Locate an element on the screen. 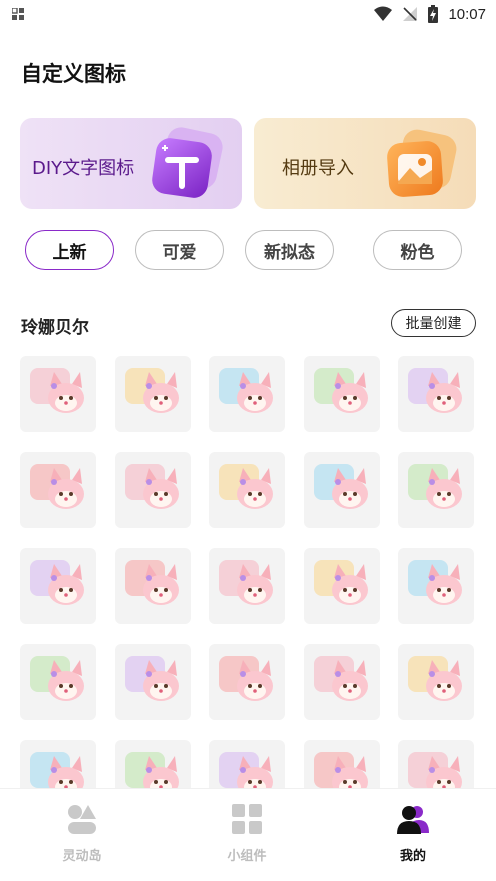 This screenshot has height=881, width=496. linabell-bilibili-icon is located at coordinates (247, 490).